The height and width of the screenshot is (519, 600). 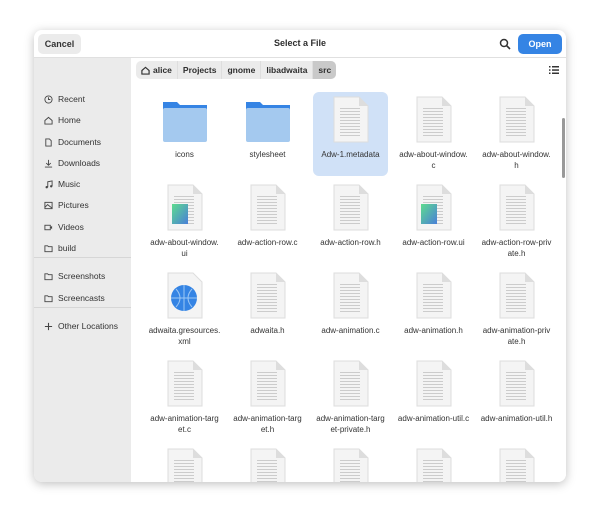 What do you see at coordinates (48, 120) in the screenshot?
I see `home-icon` at bounding box center [48, 120].